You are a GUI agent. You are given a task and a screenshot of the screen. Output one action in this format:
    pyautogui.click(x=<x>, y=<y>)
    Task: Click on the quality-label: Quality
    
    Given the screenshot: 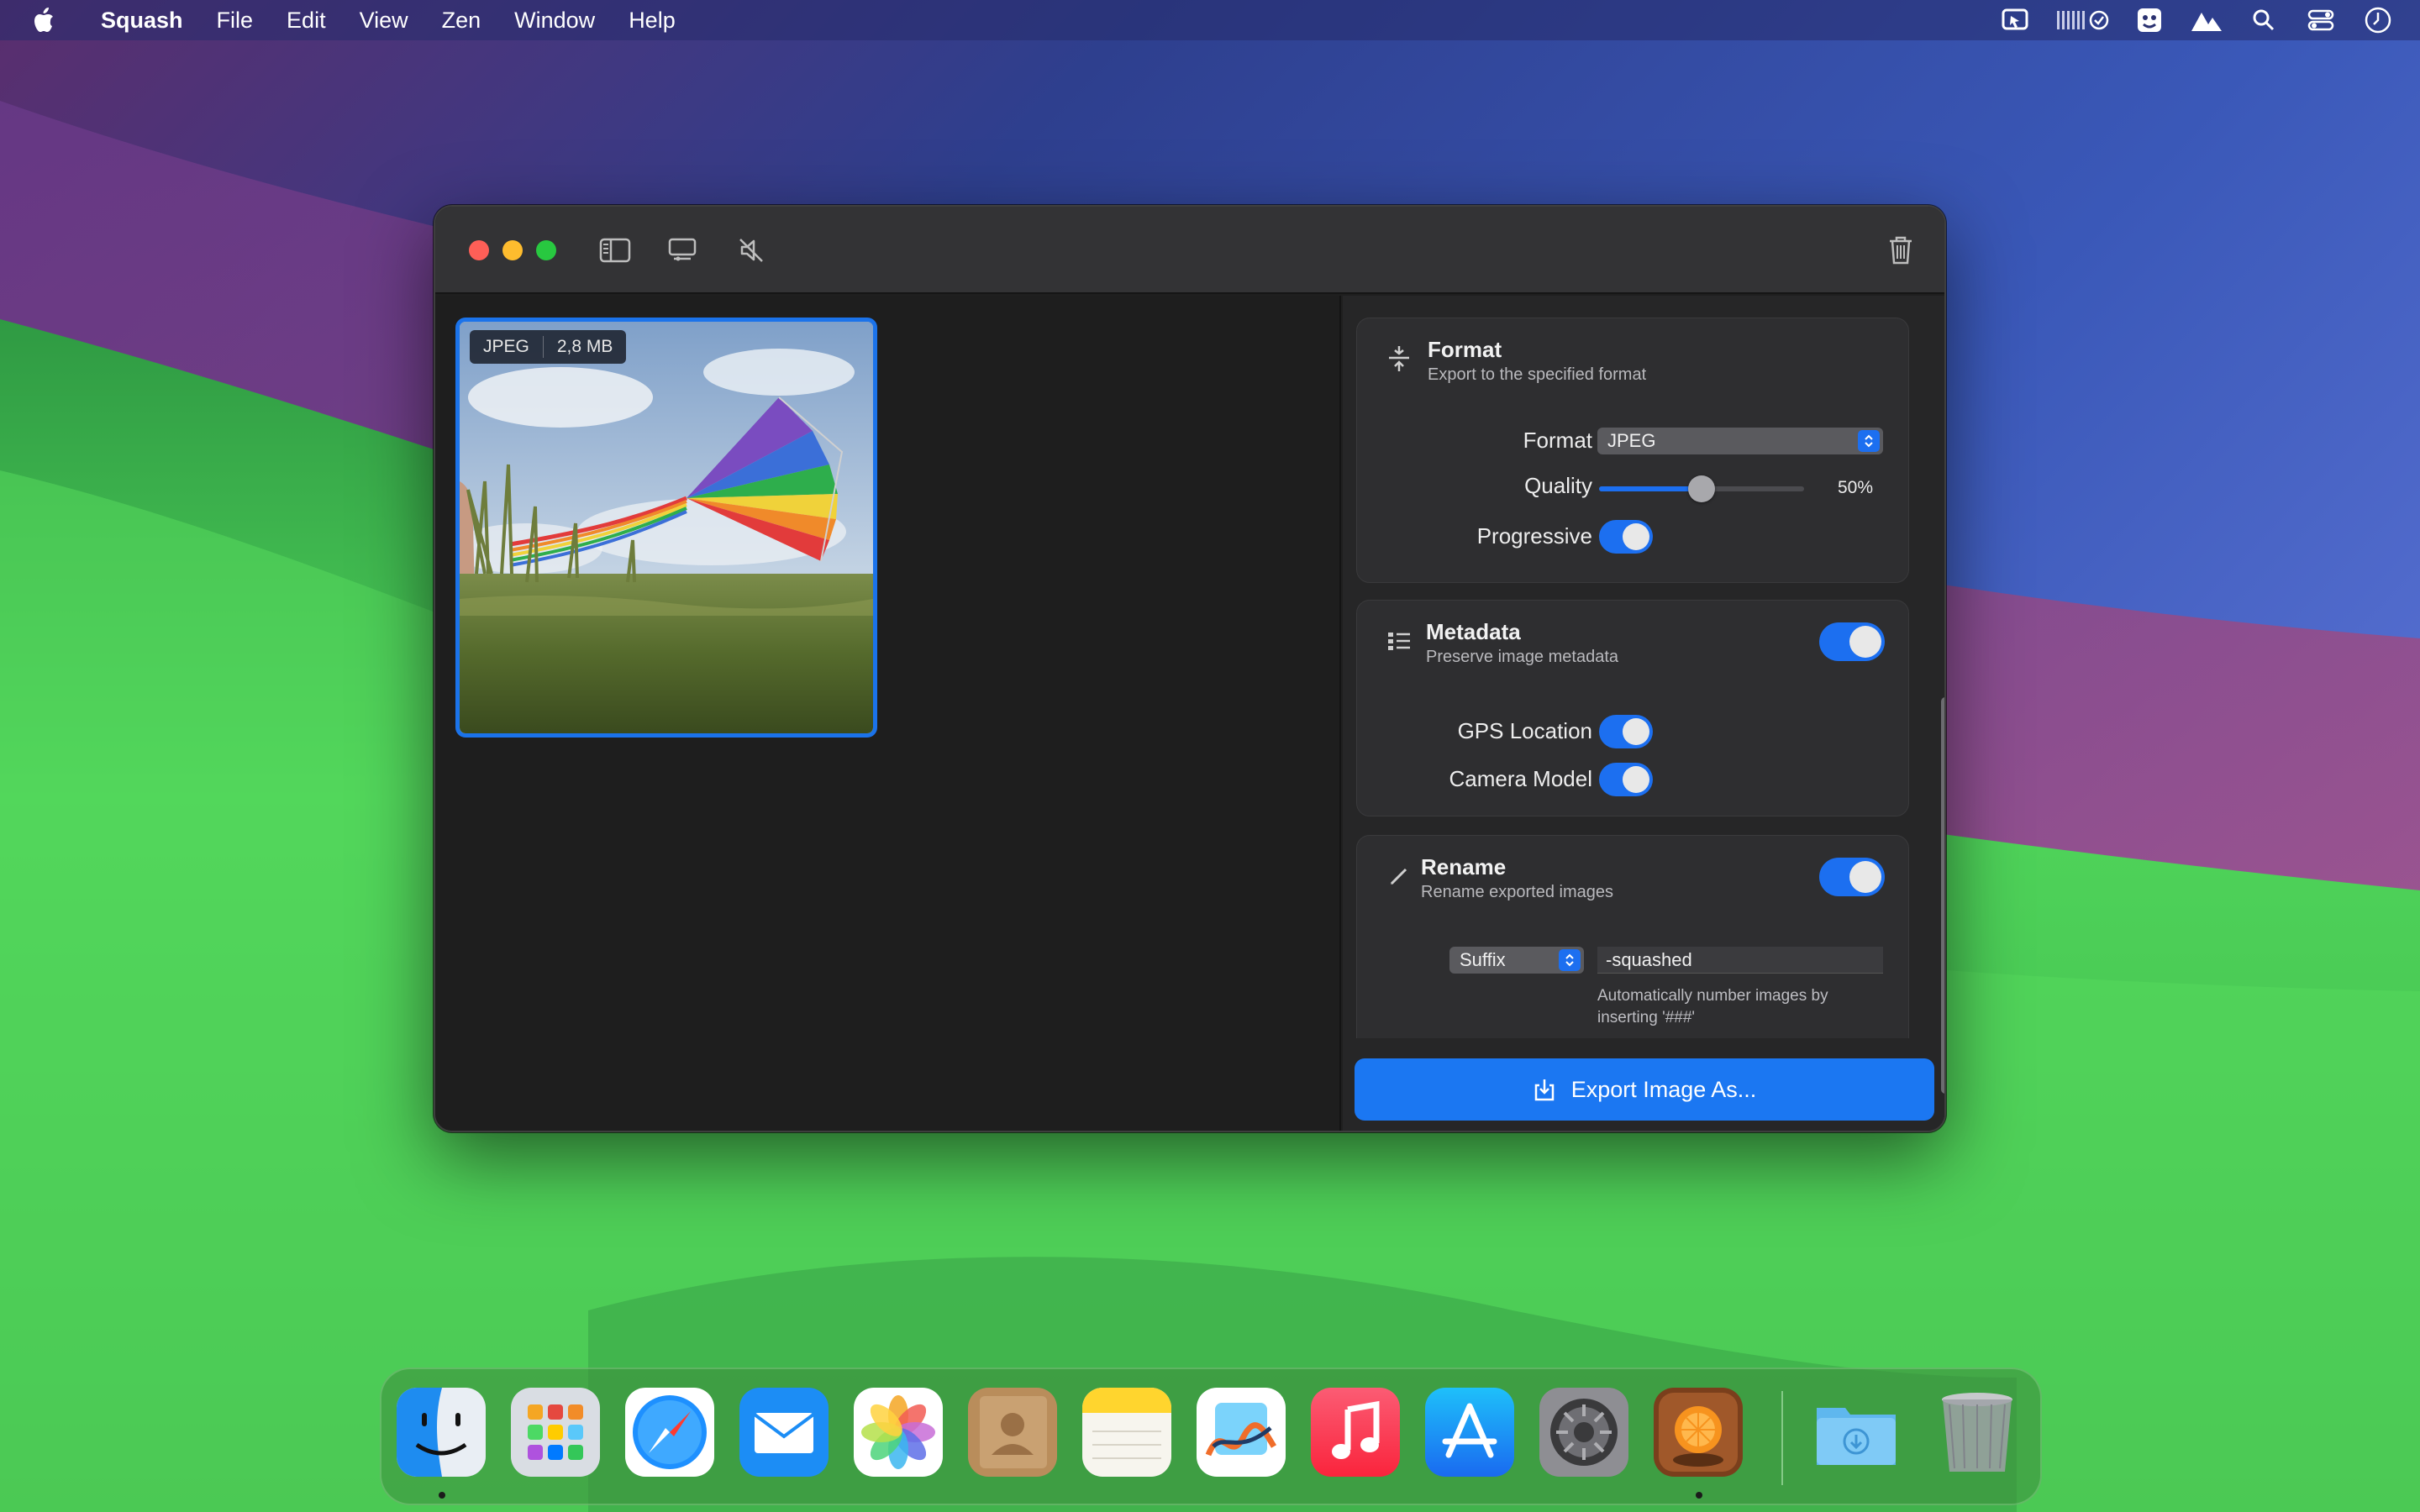 What is the action you would take?
    pyautogui.click(x=1558, y=485)
    